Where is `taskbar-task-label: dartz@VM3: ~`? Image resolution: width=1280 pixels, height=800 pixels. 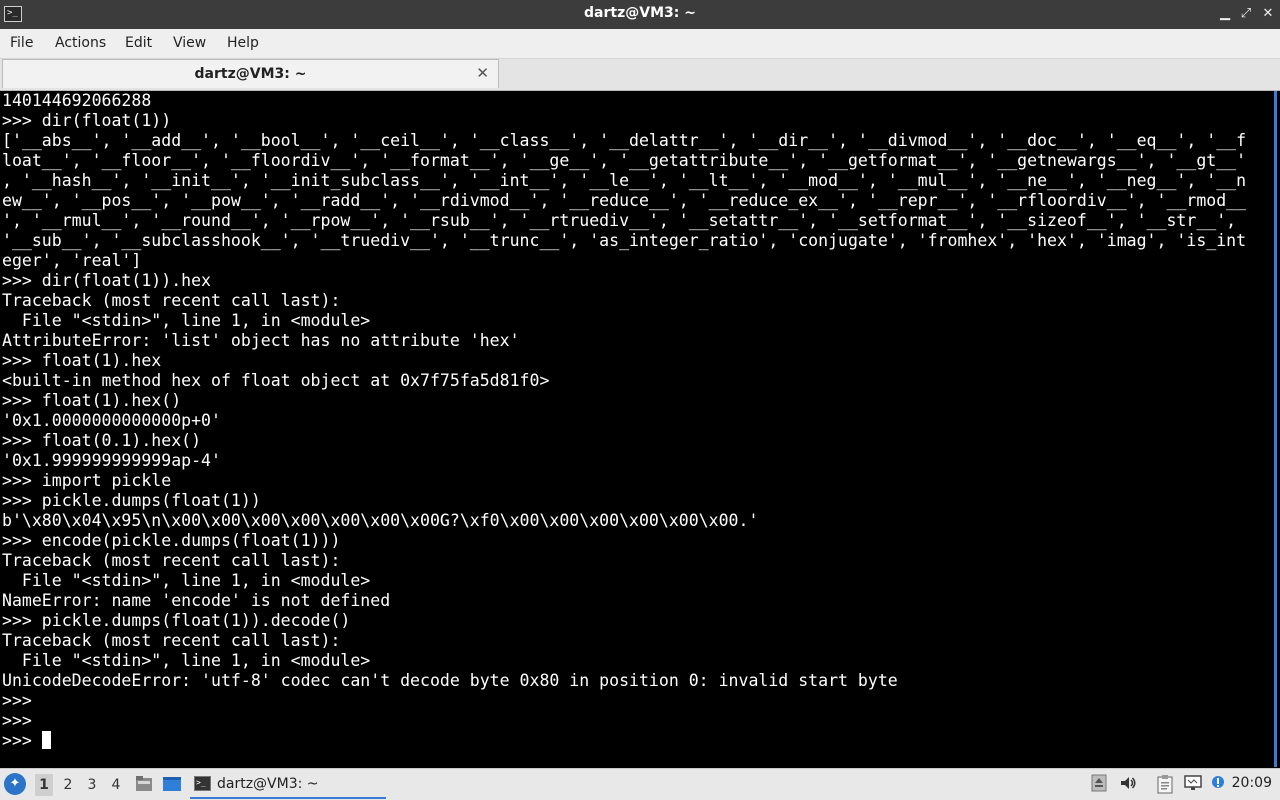
taskbar-task-label: dartz@VM3: ~ is located at coordinates (268, 784).